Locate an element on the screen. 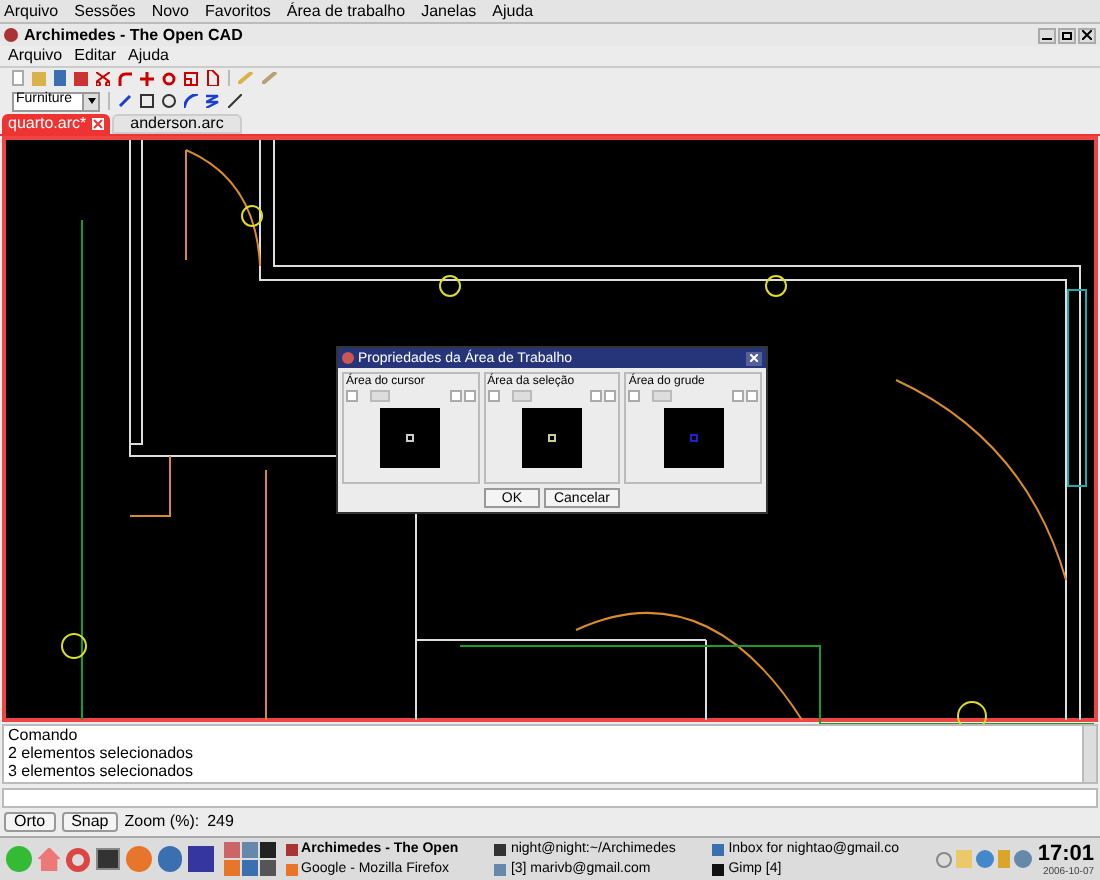  zoom-label: Zoom (%): is located at coordinates (162, 821).